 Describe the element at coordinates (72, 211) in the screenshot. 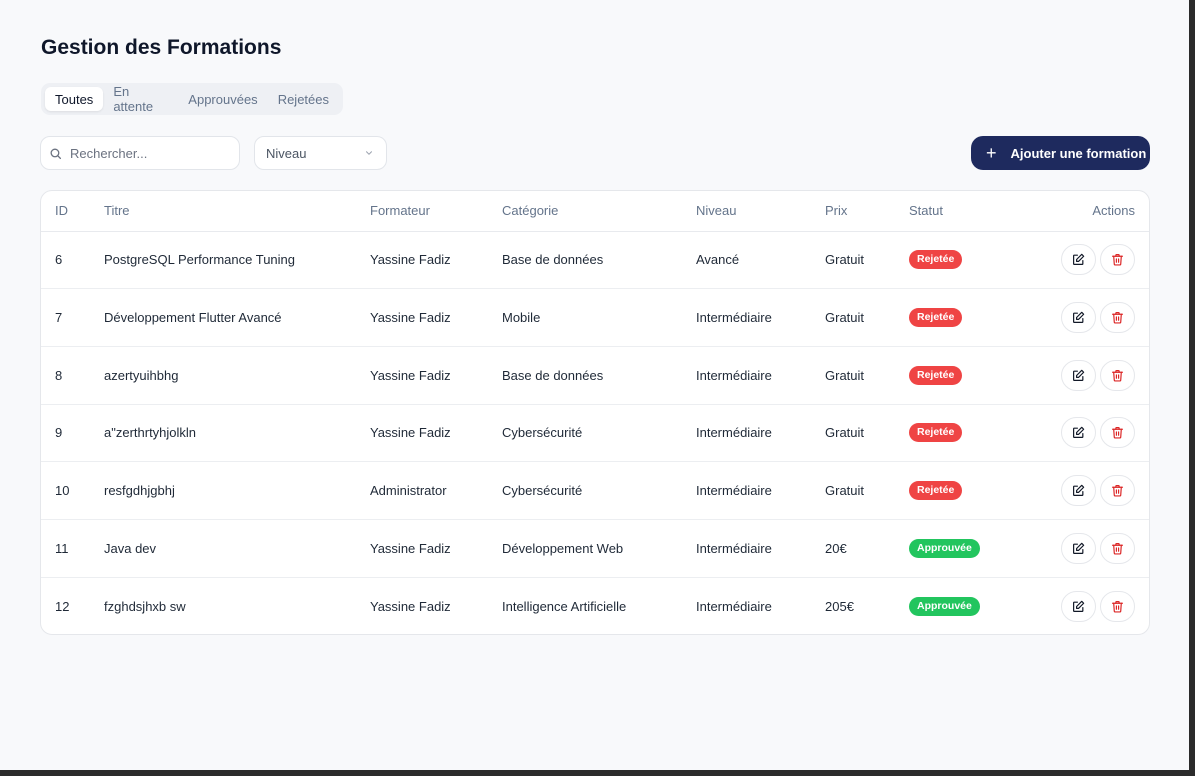

I see `column-header-id: ID` at that location.